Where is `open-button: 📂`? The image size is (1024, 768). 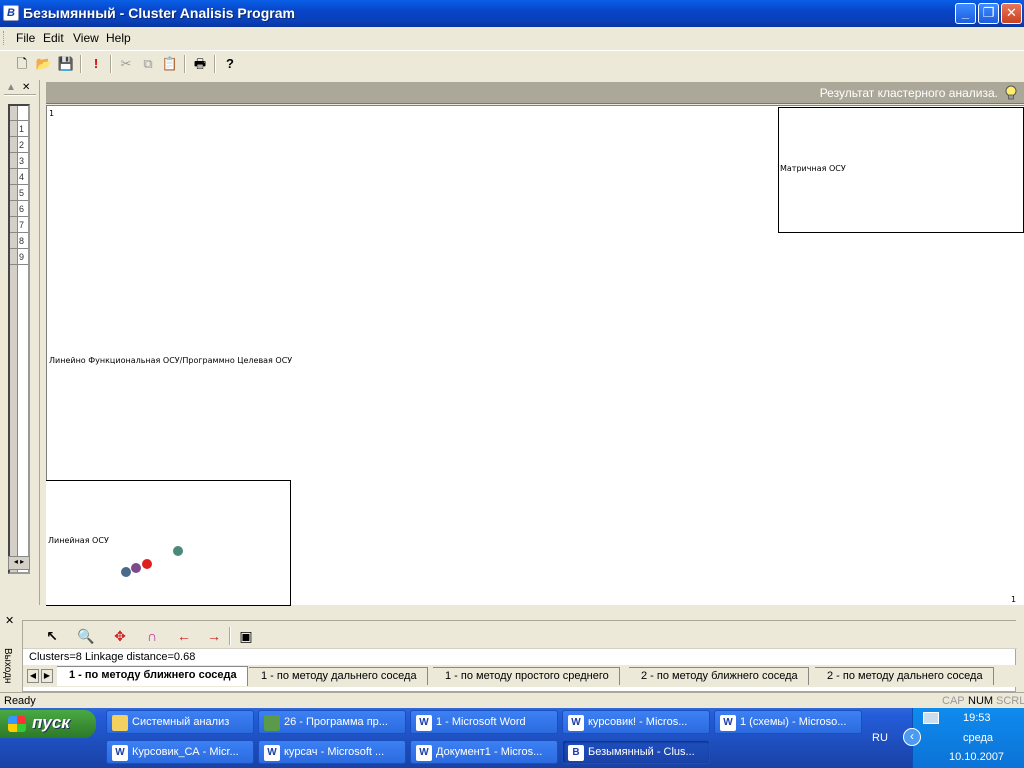 open-button: 📂 is located at coordinates (44, 64).